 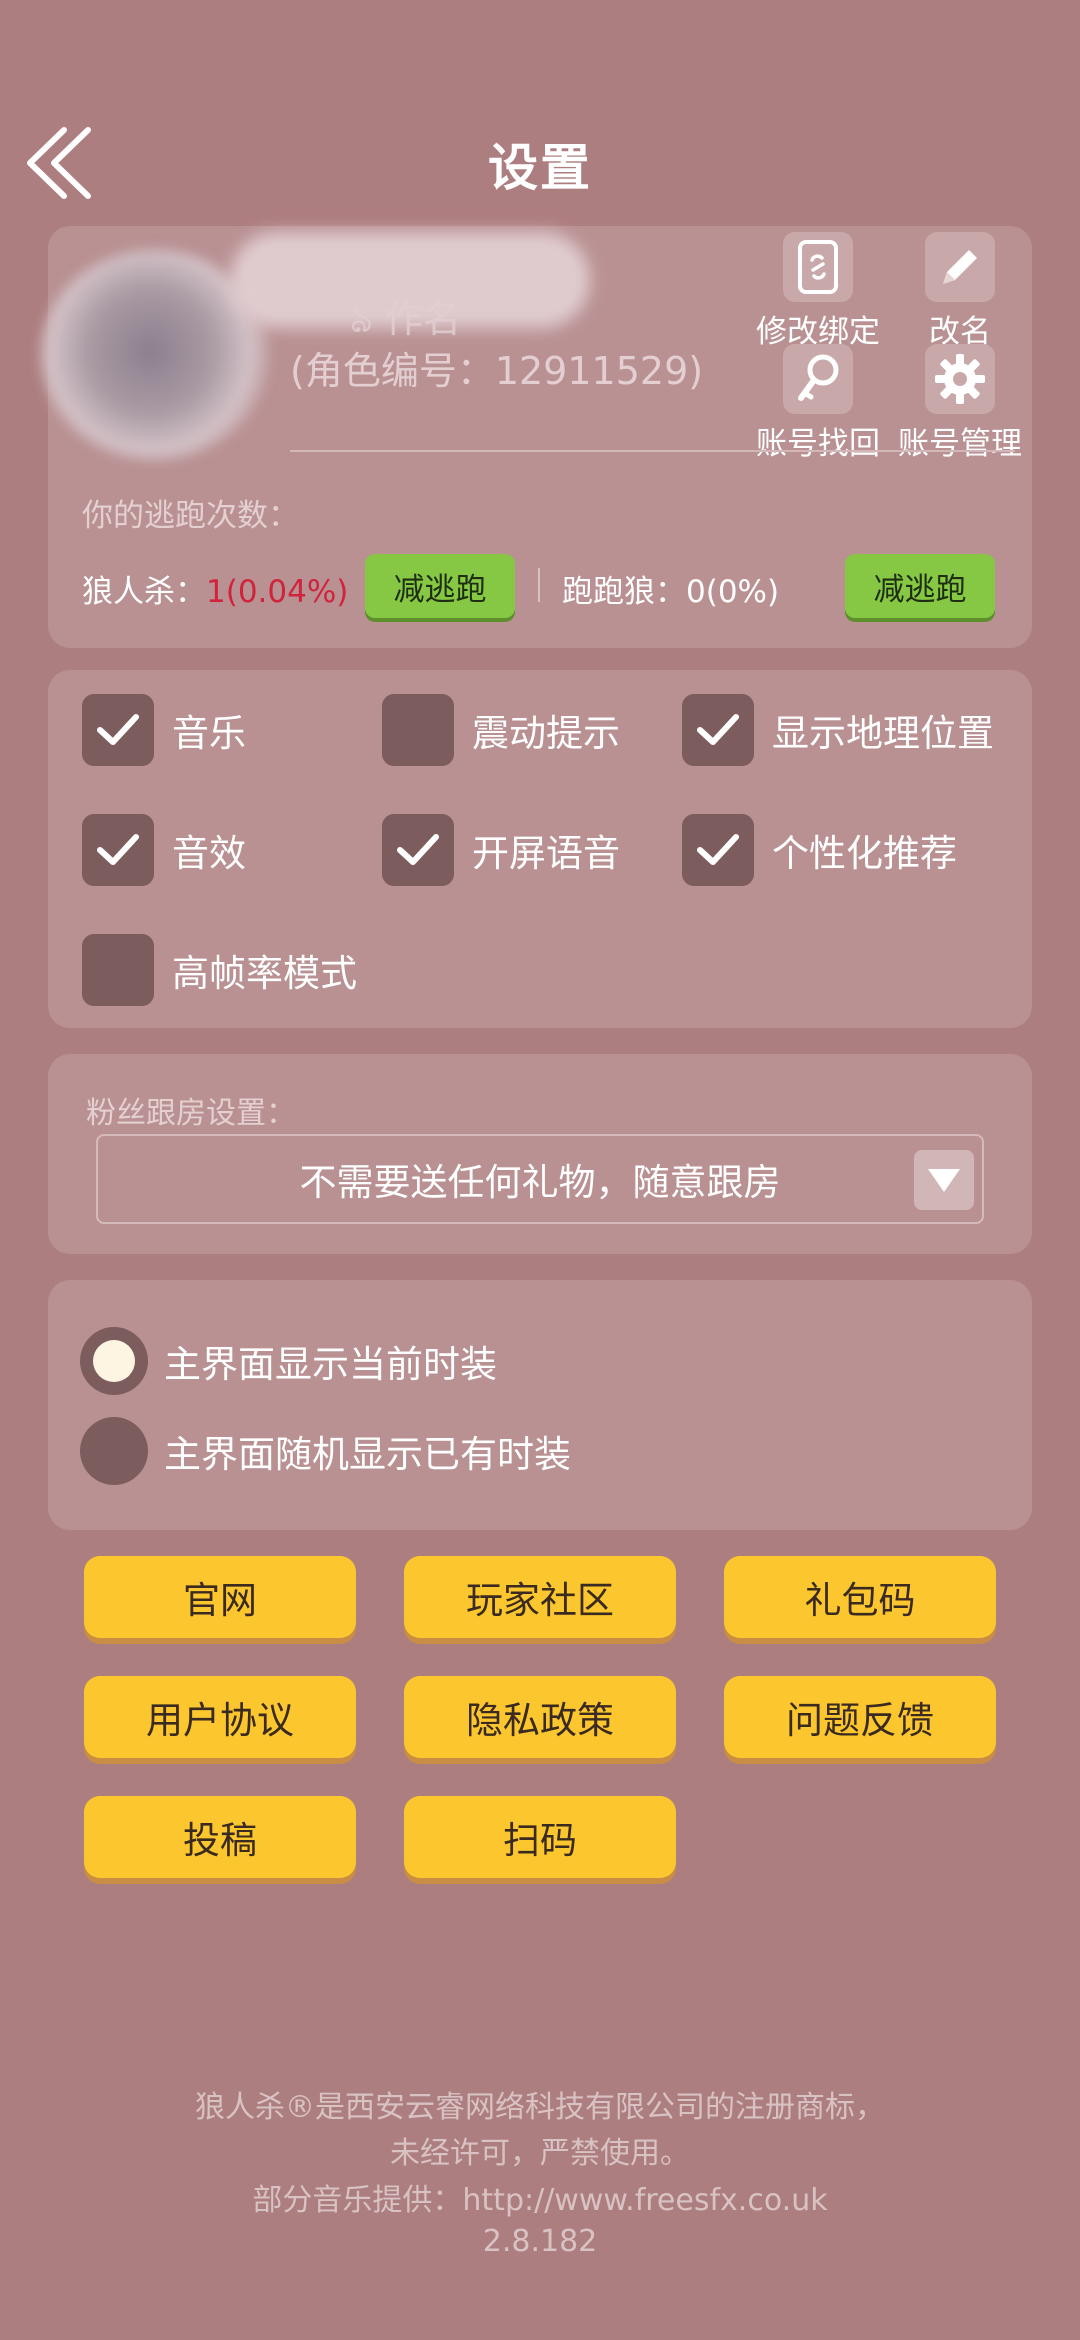 I want to click on account-management-button: 账号管理, so click(x=960, y=403).